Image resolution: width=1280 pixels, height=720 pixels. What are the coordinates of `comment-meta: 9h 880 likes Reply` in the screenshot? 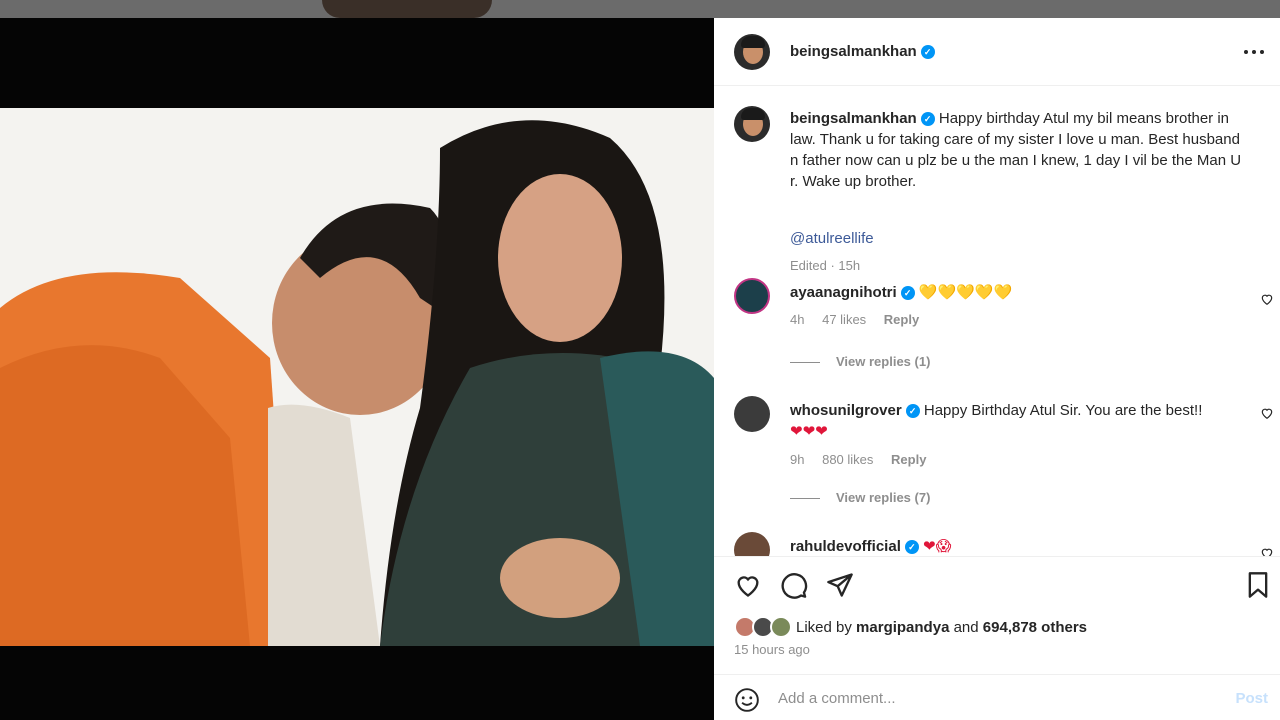 It's located at (865, 459).